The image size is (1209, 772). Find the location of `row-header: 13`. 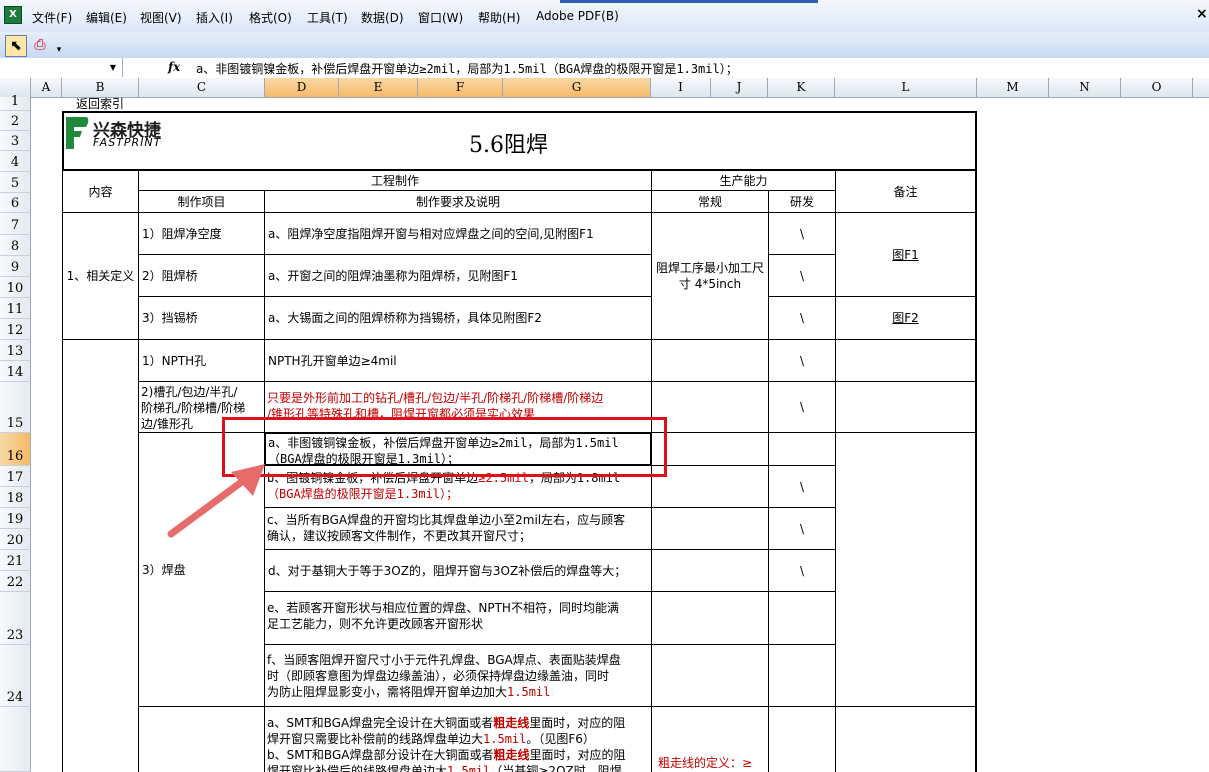

row-header: 13 is located at coordinates (15, 350).